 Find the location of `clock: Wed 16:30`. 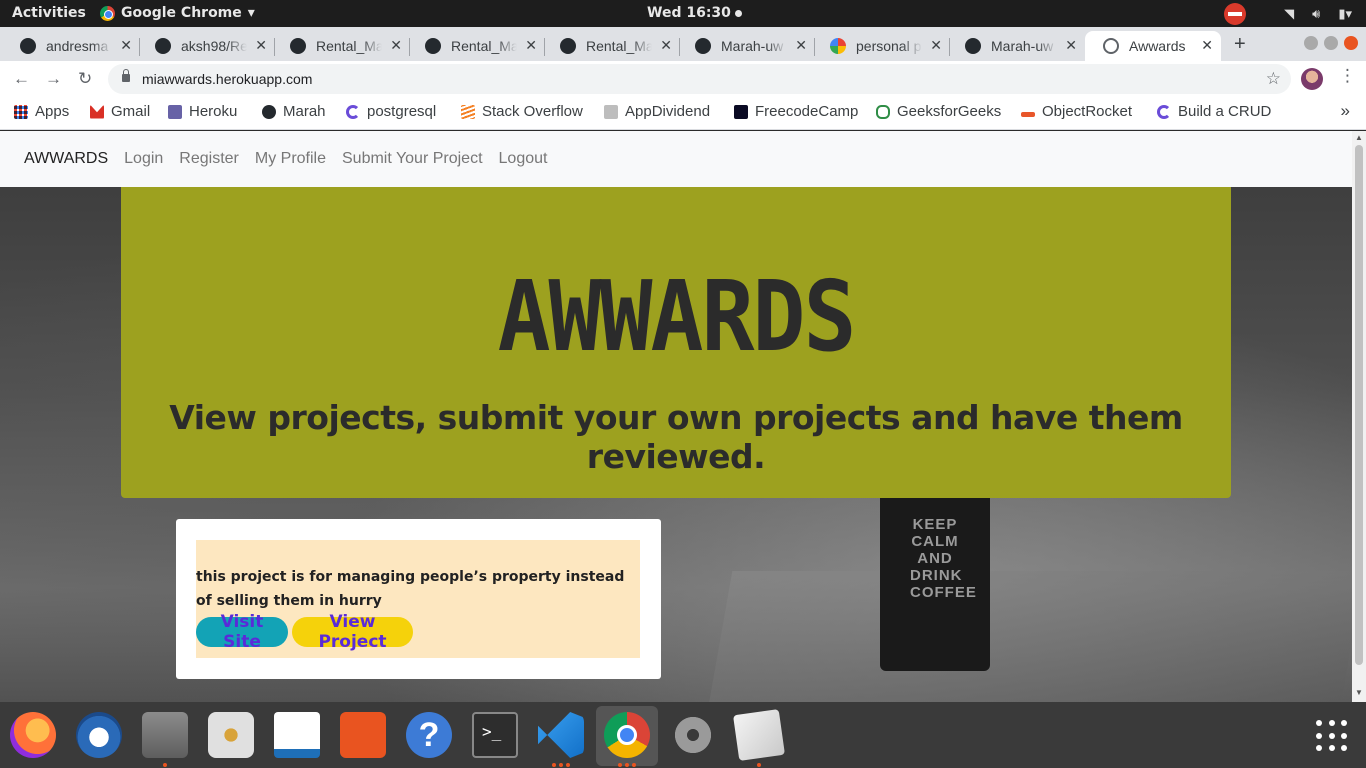

clock: Wed 16:30 is located at coordinates (694, 13).